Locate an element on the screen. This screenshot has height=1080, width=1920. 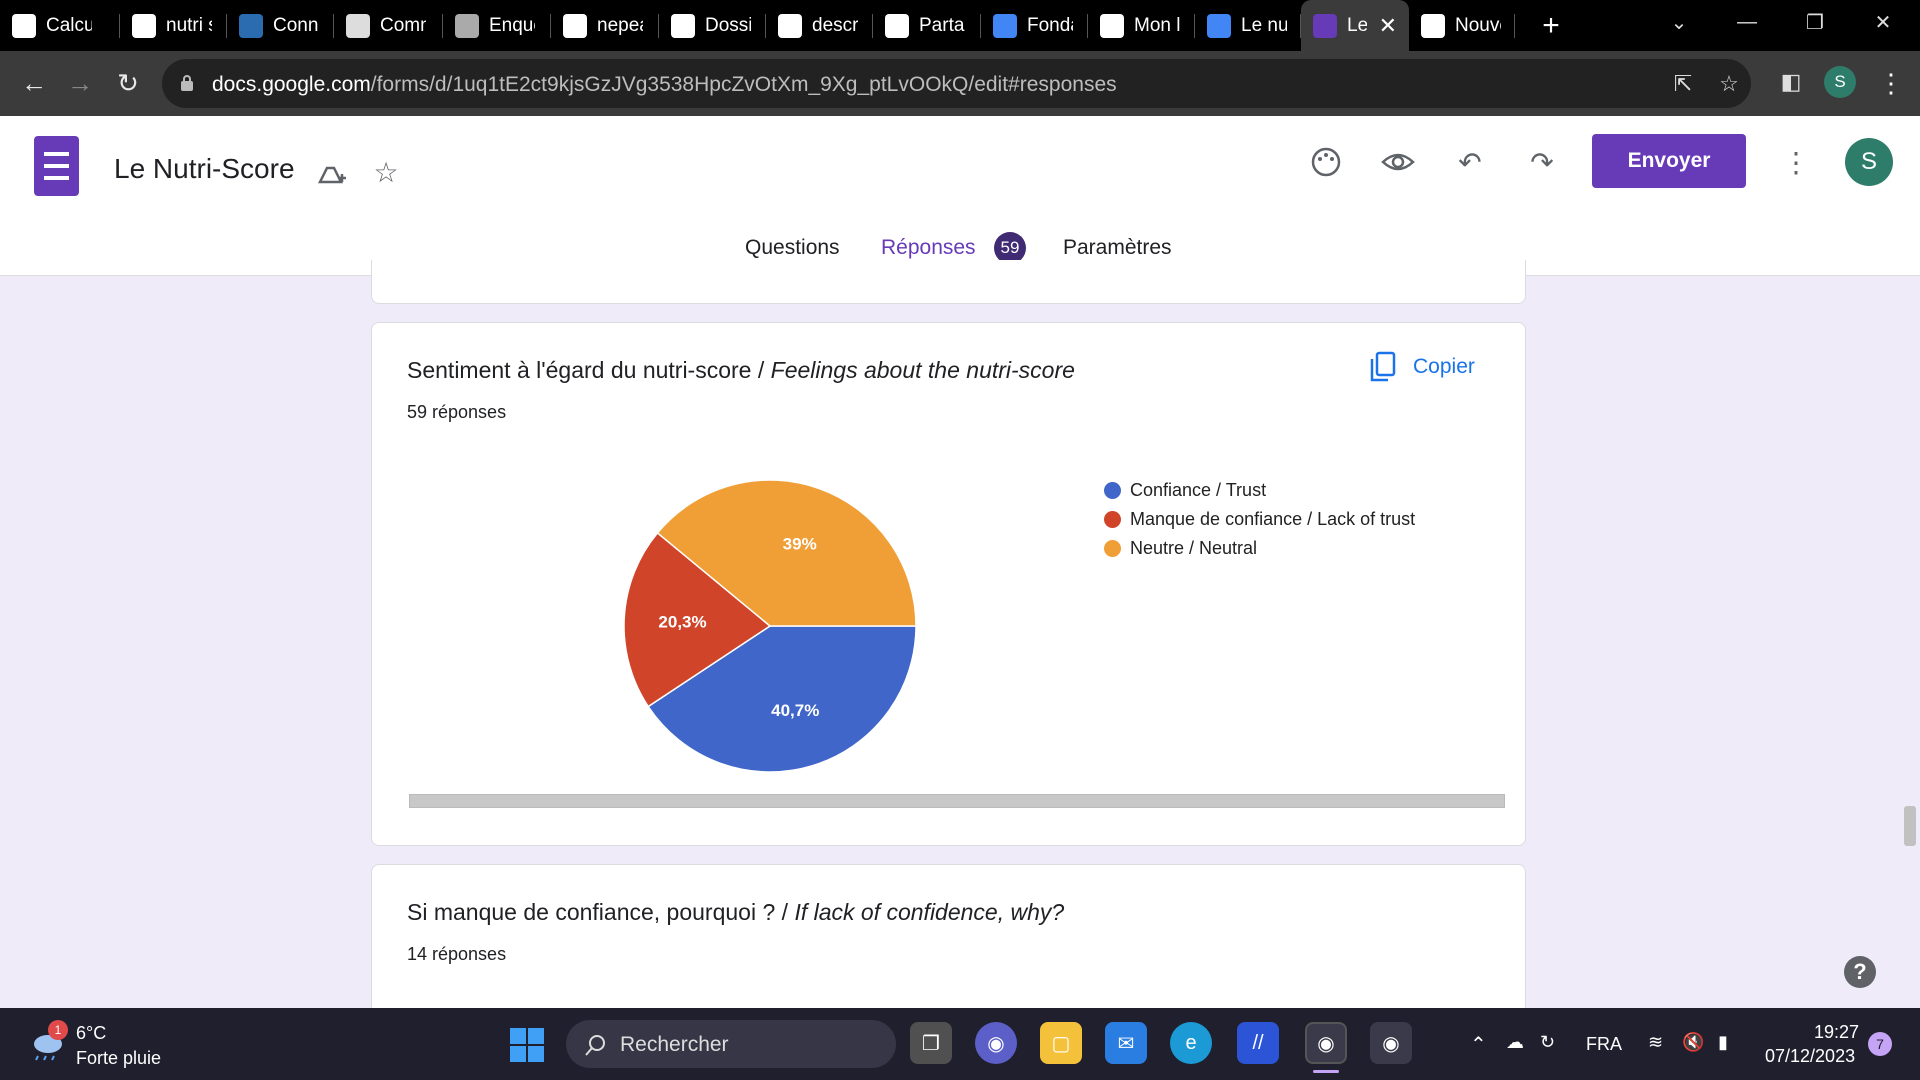
weather-desc: Forte pluie is located at coordinates (119, 1058).